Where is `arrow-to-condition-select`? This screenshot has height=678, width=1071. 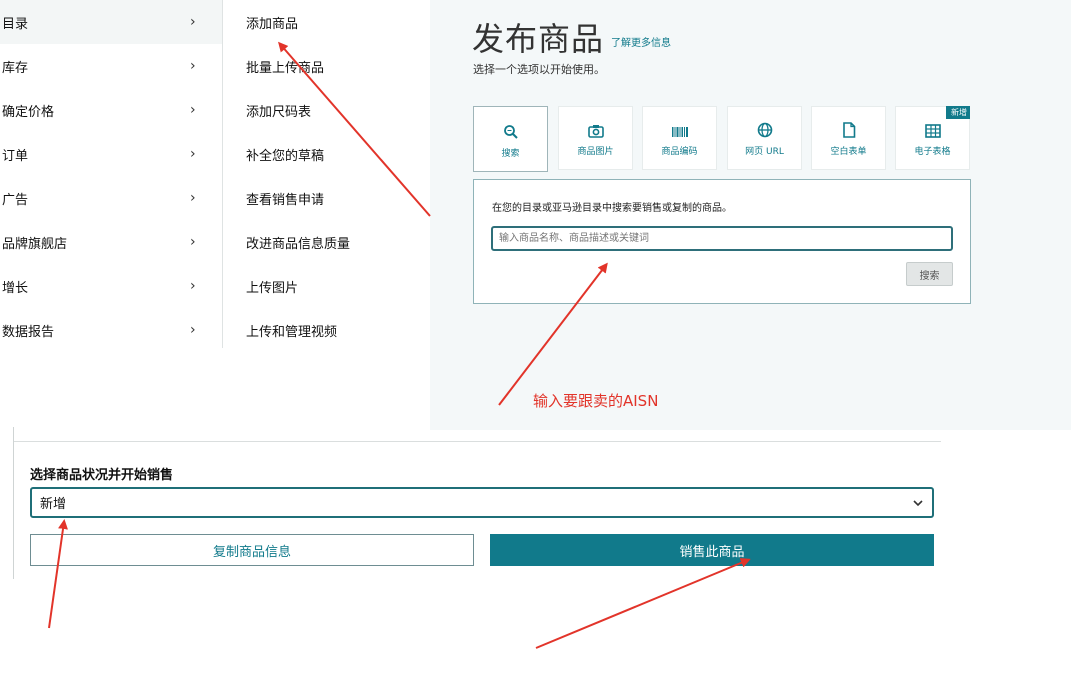 arrow-to-condition-select is located at coordinates (58, 574).